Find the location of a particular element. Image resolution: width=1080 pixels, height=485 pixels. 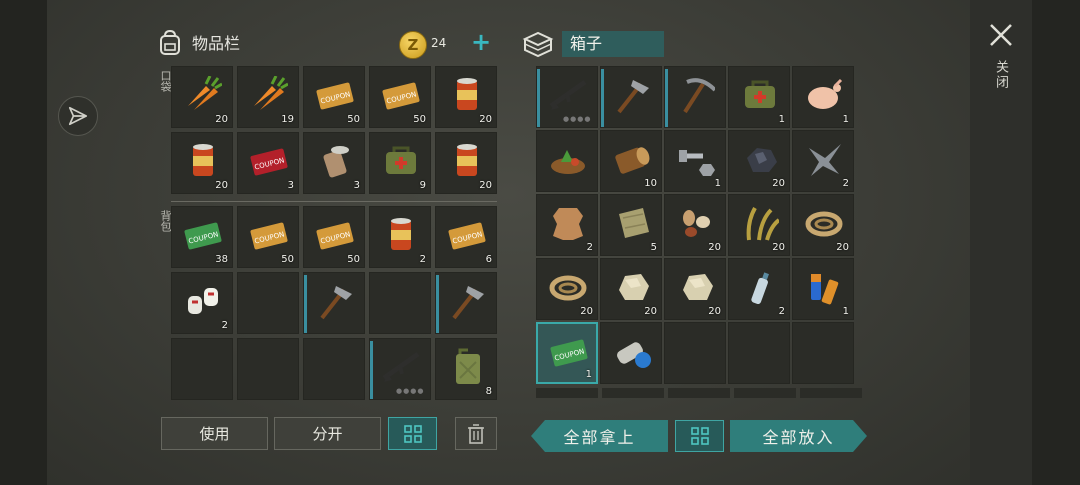

item-count: 19 is located at coordinates (287, 119).